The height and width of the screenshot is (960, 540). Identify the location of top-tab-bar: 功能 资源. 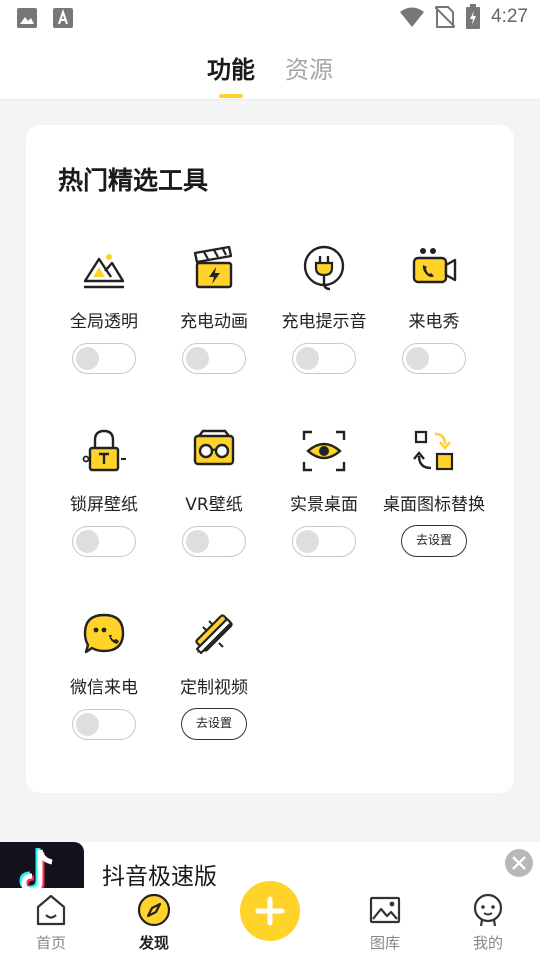
(270, 68).